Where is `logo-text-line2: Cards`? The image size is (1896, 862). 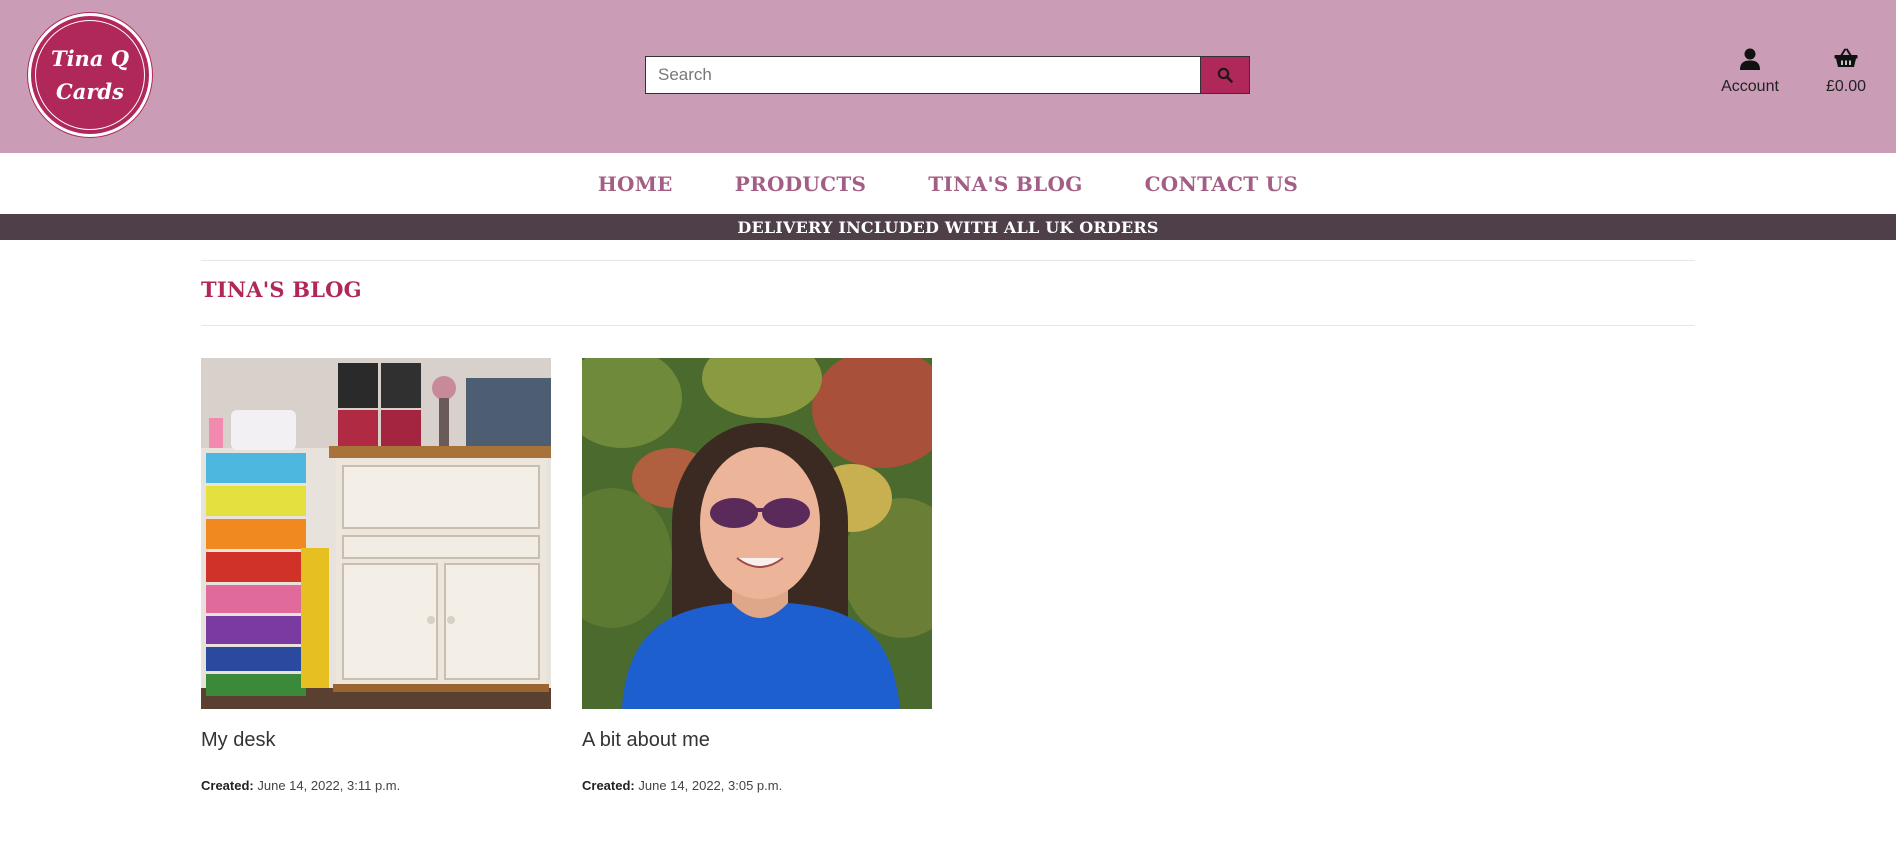 logo-text-line2: Cards is located at coordinates (90, 91).